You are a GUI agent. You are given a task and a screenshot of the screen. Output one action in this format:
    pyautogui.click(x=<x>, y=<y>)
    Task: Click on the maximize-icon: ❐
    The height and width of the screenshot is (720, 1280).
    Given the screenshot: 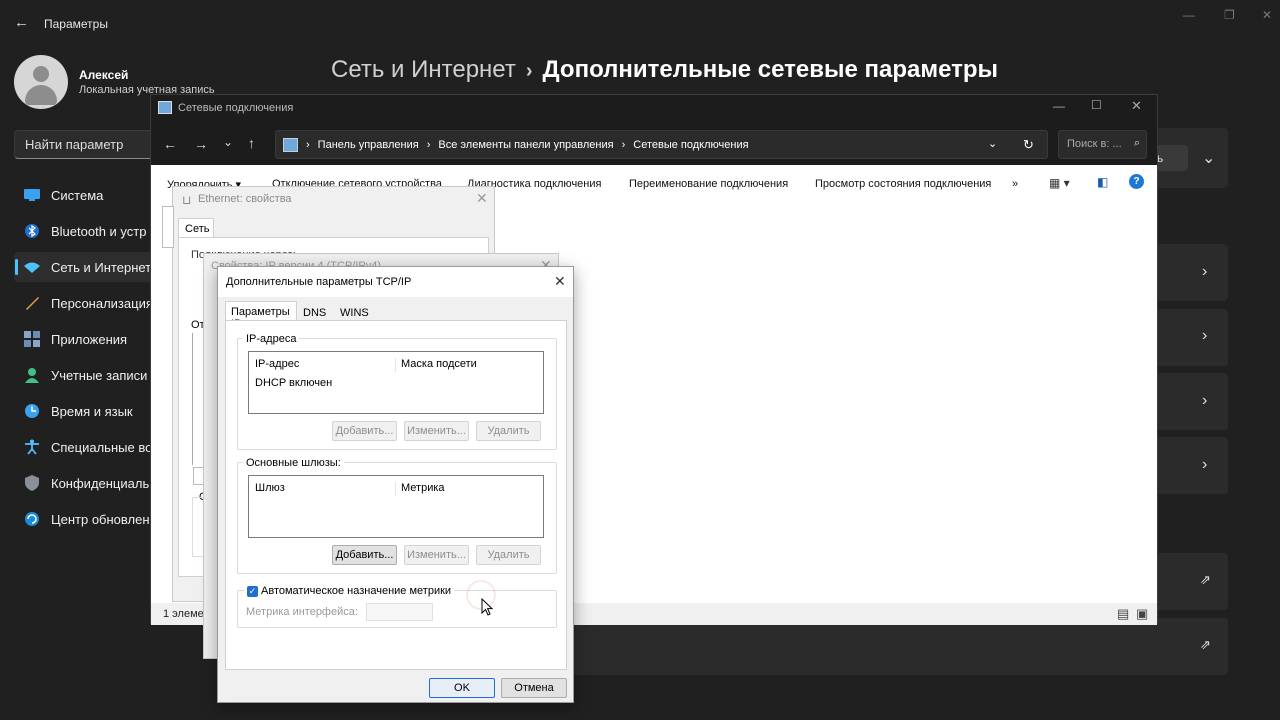 What is the action you would take?
    pyautogui.click(x=1229, y=15)
    